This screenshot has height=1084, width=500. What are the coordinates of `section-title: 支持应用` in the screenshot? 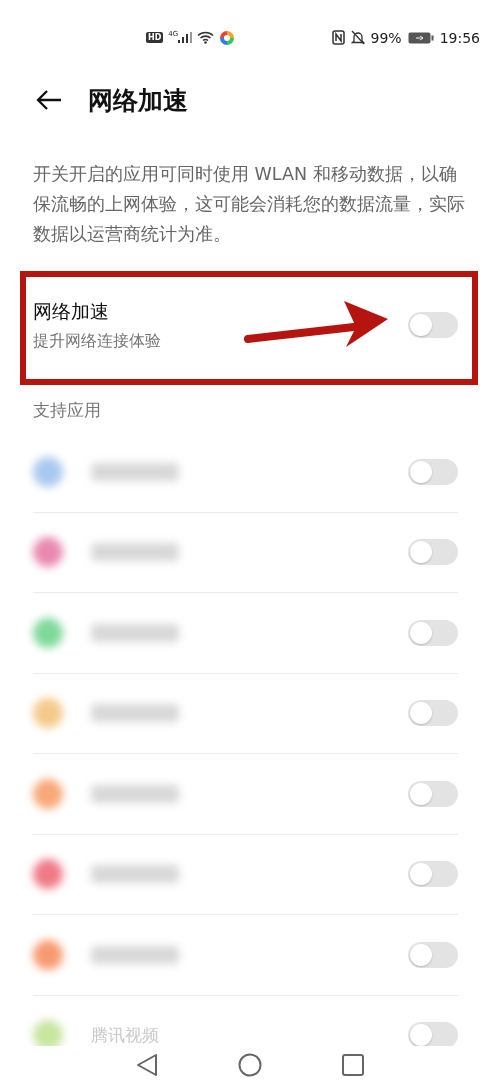 It's located at (67, 410).